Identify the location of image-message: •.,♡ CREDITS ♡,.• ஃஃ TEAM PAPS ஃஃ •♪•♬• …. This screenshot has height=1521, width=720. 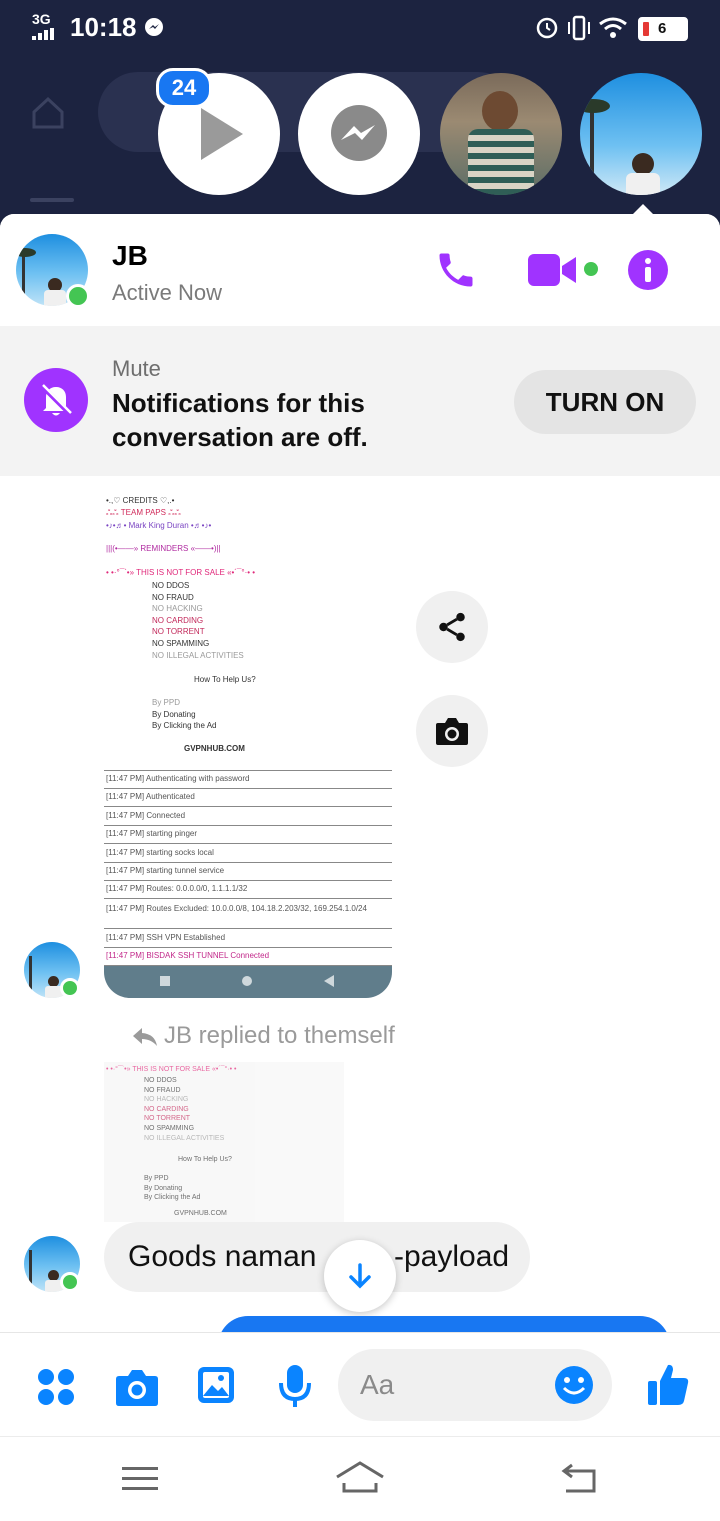
(248, 738).